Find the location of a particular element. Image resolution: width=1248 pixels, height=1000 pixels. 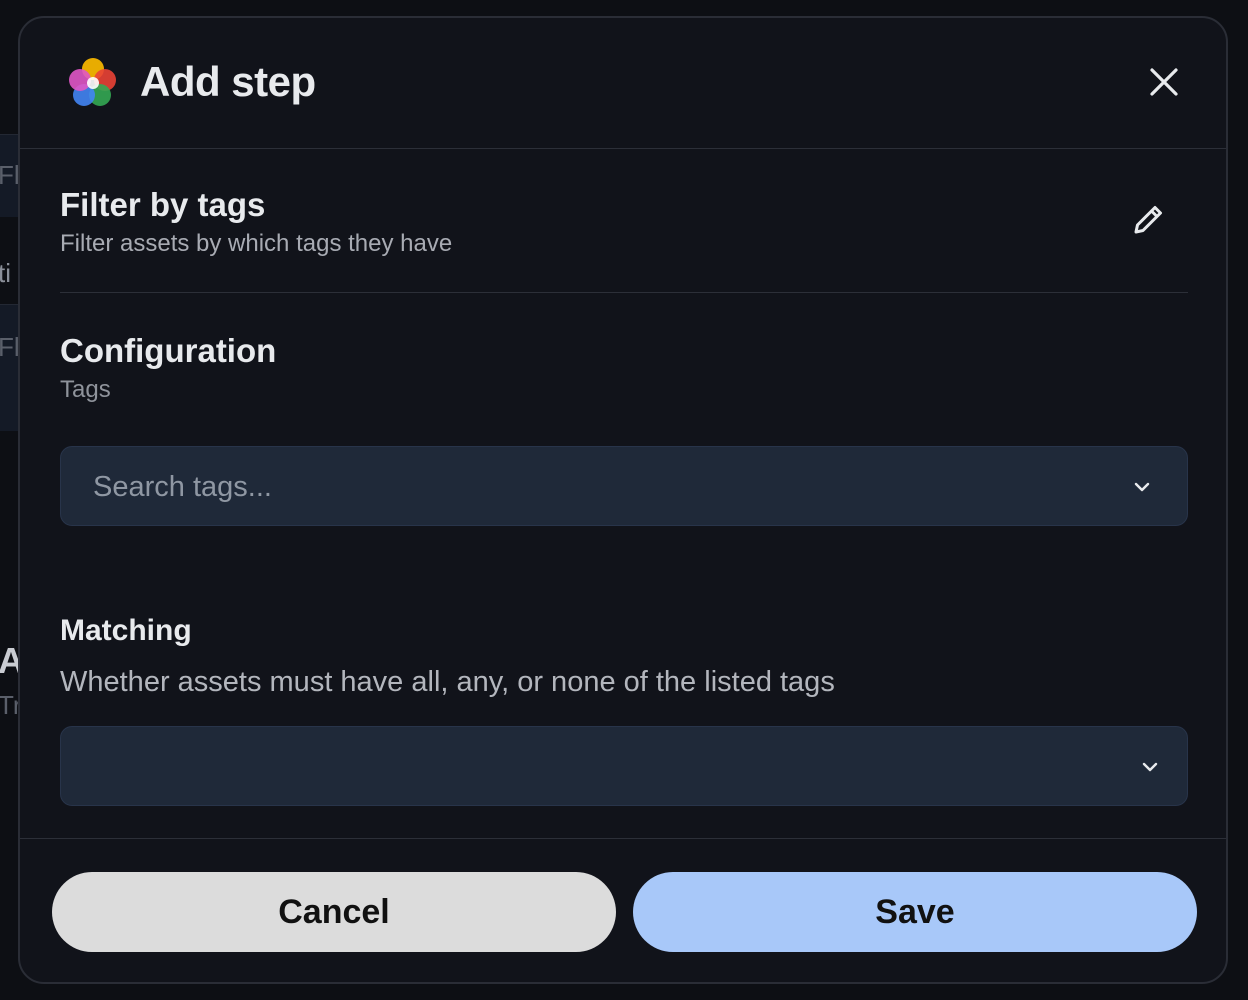

close-icon is located at coordinates (1164, 82).